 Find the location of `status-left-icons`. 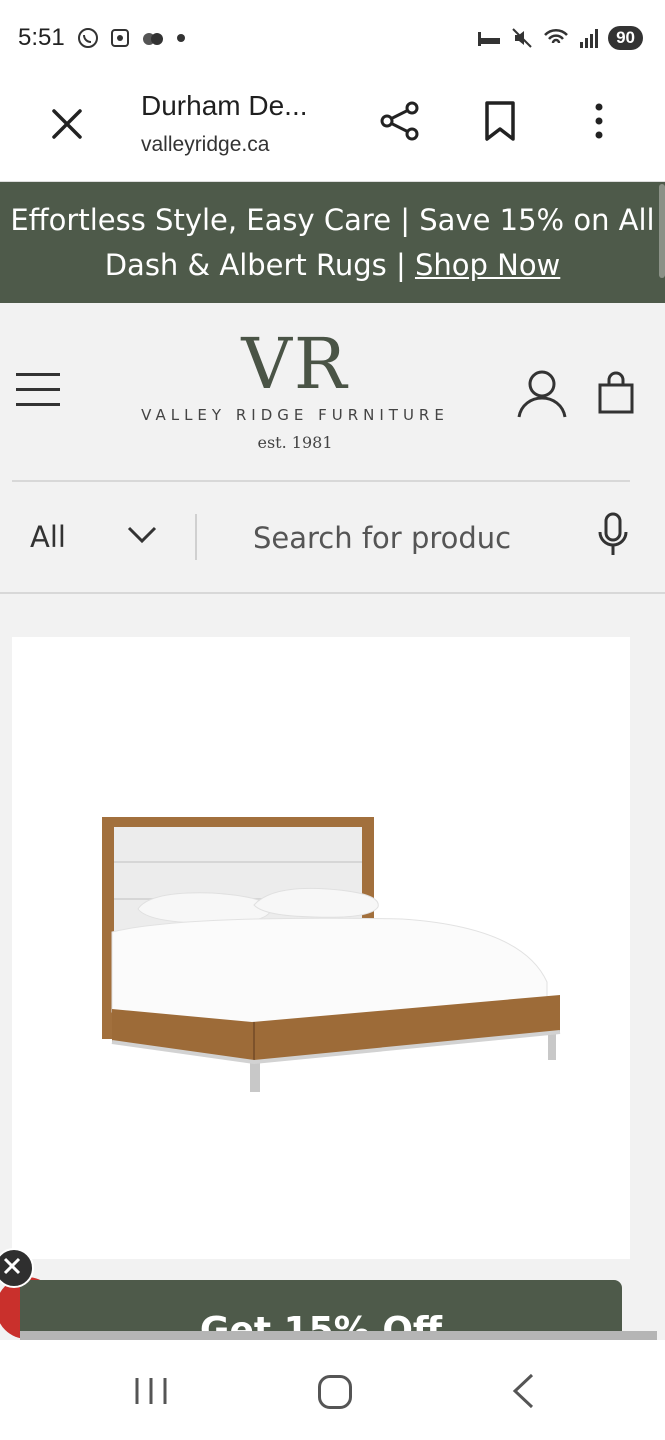

status-left-icons is located at coordinates (132, 38).